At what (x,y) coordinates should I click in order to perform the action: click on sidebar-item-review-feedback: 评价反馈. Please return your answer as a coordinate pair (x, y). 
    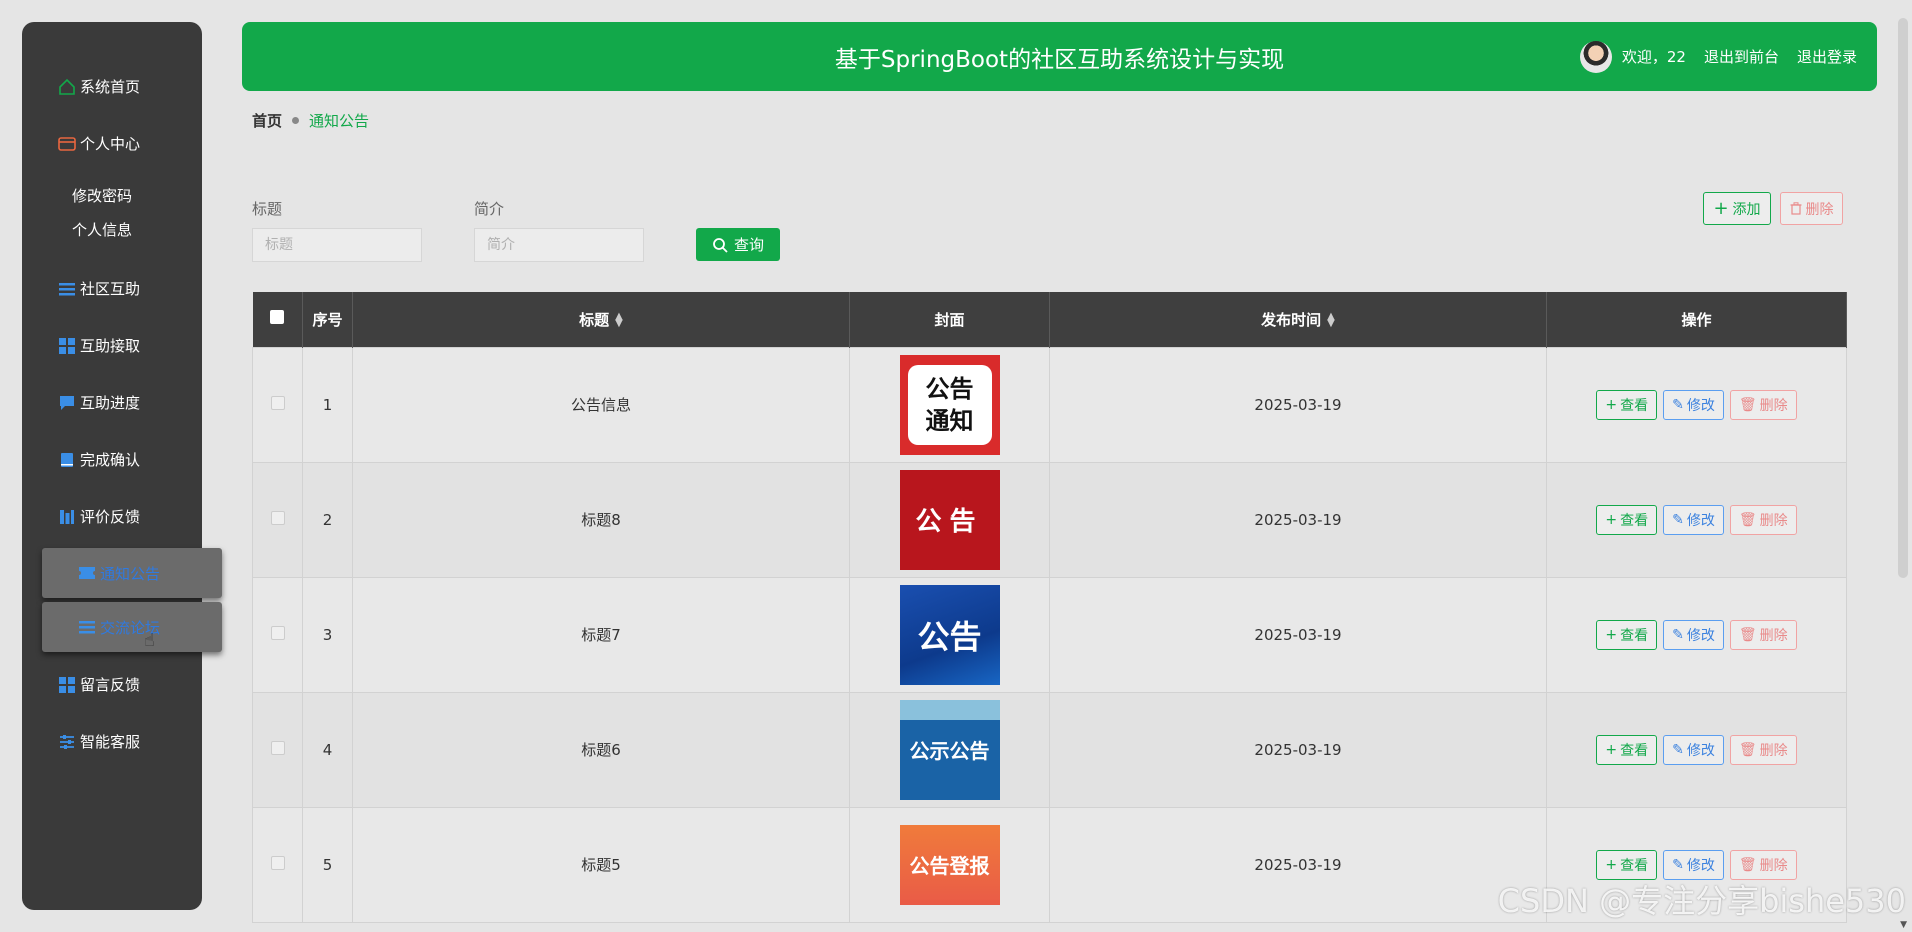
    Looking at the image, I should click on (112, 516).